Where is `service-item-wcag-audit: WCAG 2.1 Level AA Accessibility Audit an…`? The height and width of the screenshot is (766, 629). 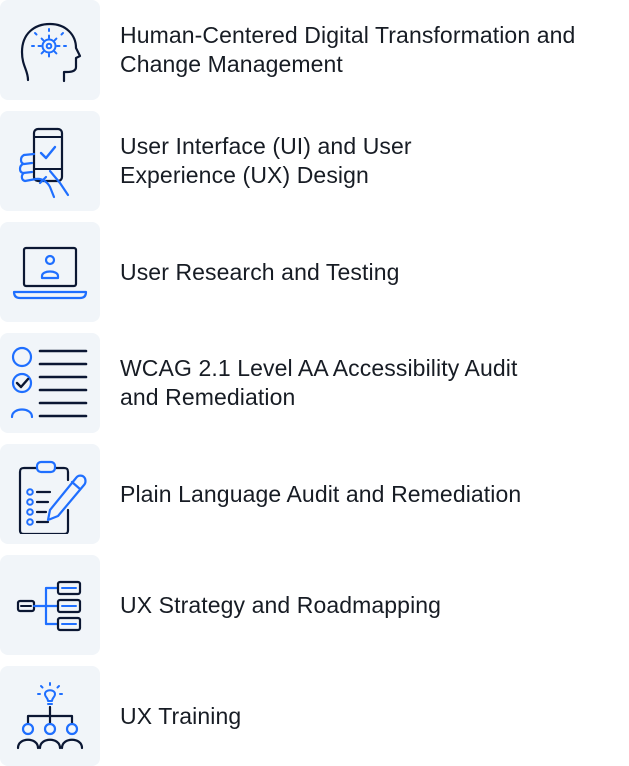
service-item-wcag-audit: WCAG 2.1 Level AA Accessibility Audit an… is located at coordinates (314, 383).